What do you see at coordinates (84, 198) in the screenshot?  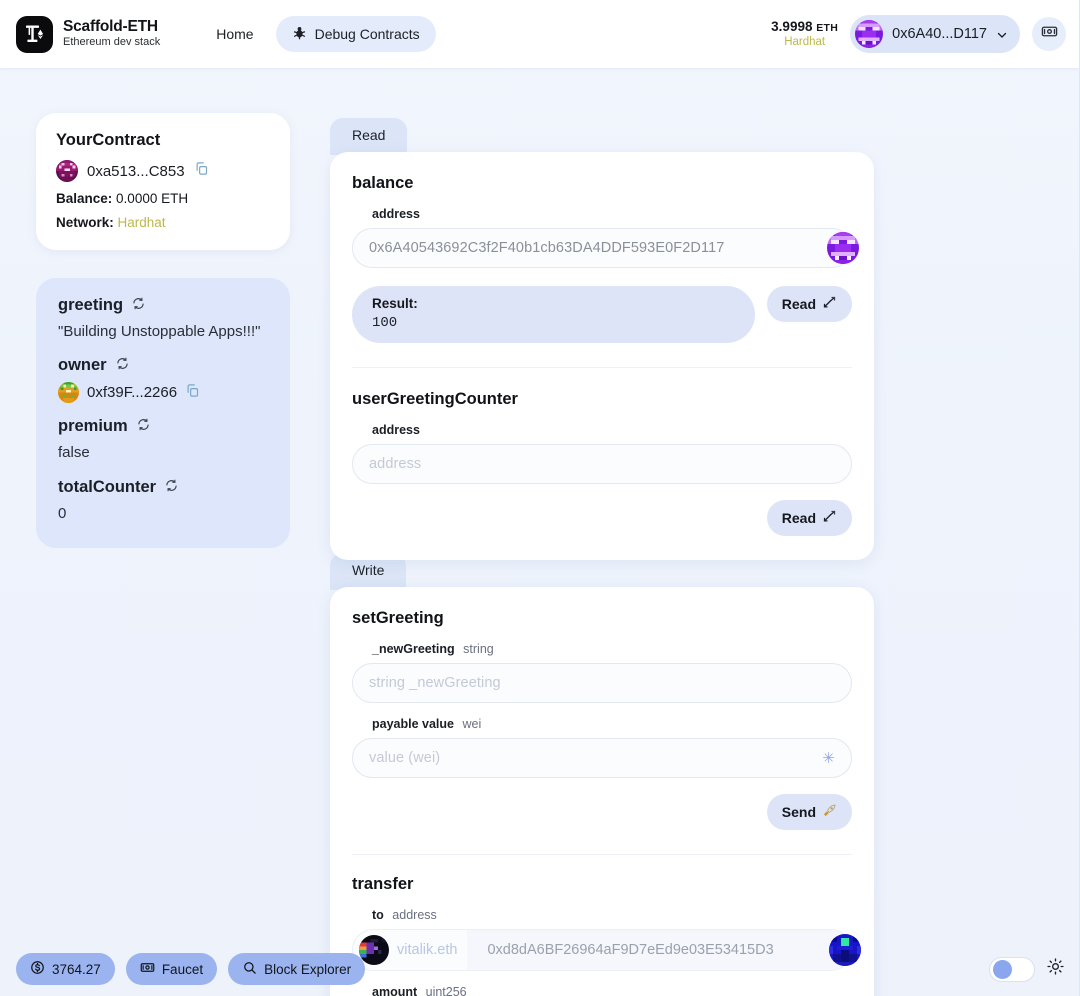 I see `contract-balance-label: Balance:` at bounding box center [84, 198].